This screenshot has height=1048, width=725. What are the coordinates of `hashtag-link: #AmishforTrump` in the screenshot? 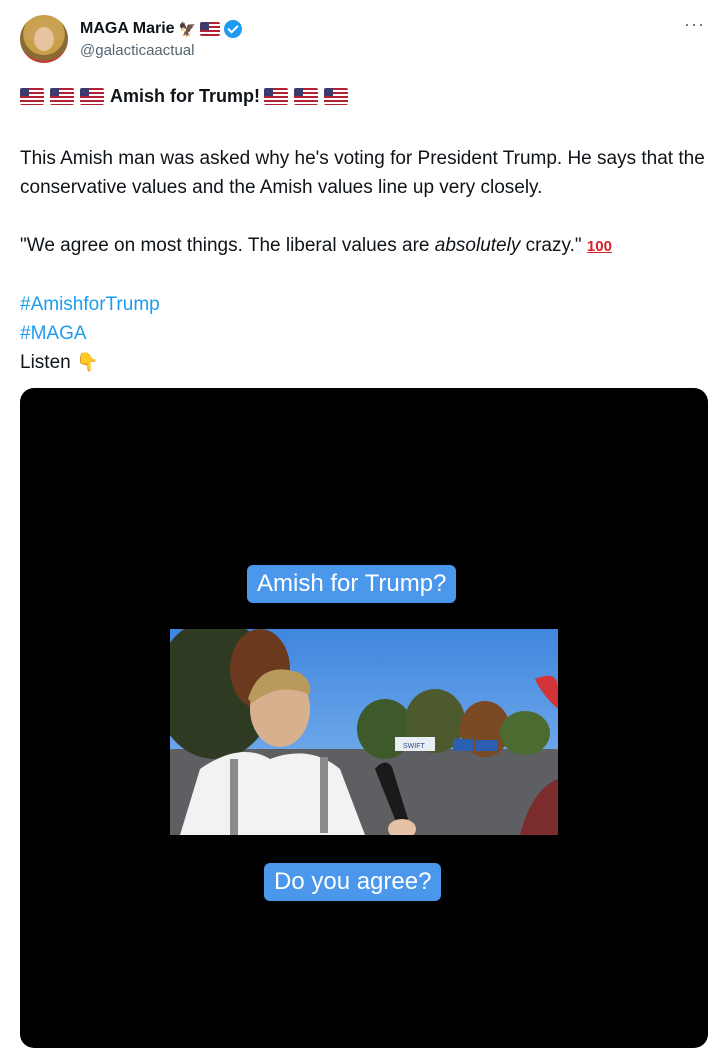 It's located at (90, 304).